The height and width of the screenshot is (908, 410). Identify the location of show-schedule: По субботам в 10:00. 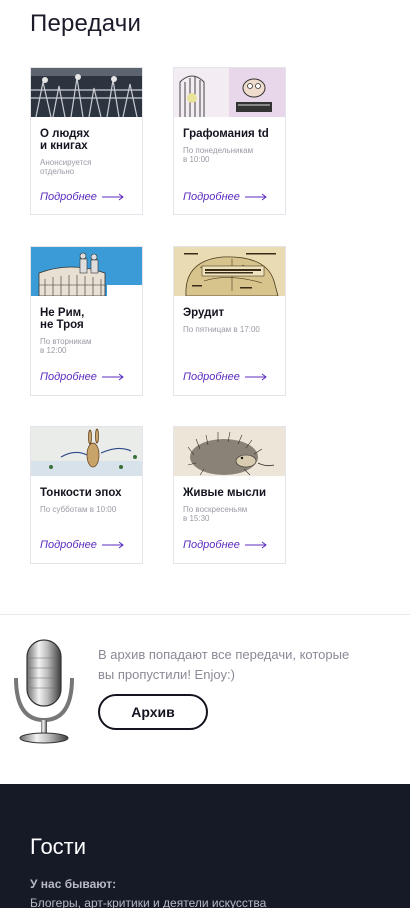
(78, 509).